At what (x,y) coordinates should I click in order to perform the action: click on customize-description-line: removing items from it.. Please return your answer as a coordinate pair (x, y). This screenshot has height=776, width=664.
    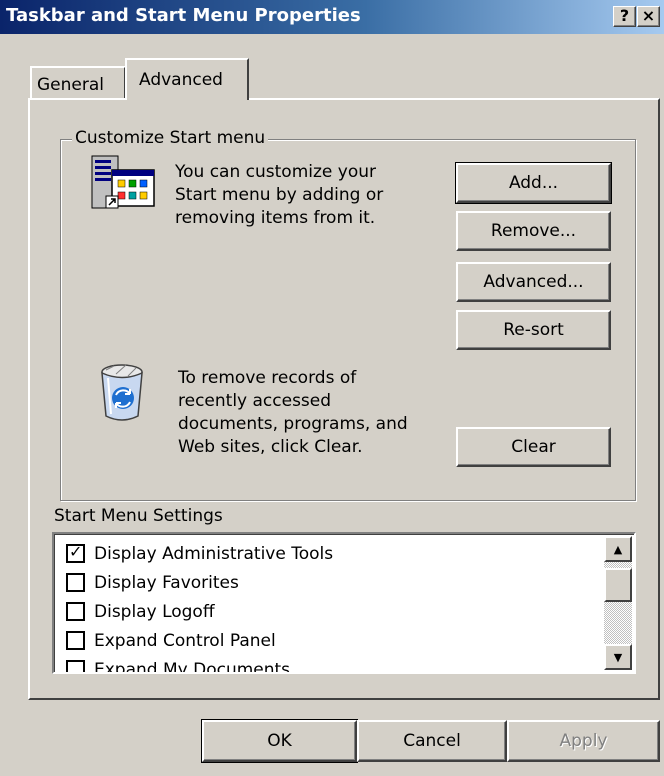
    Looking at the image, I should click on (275, 218).